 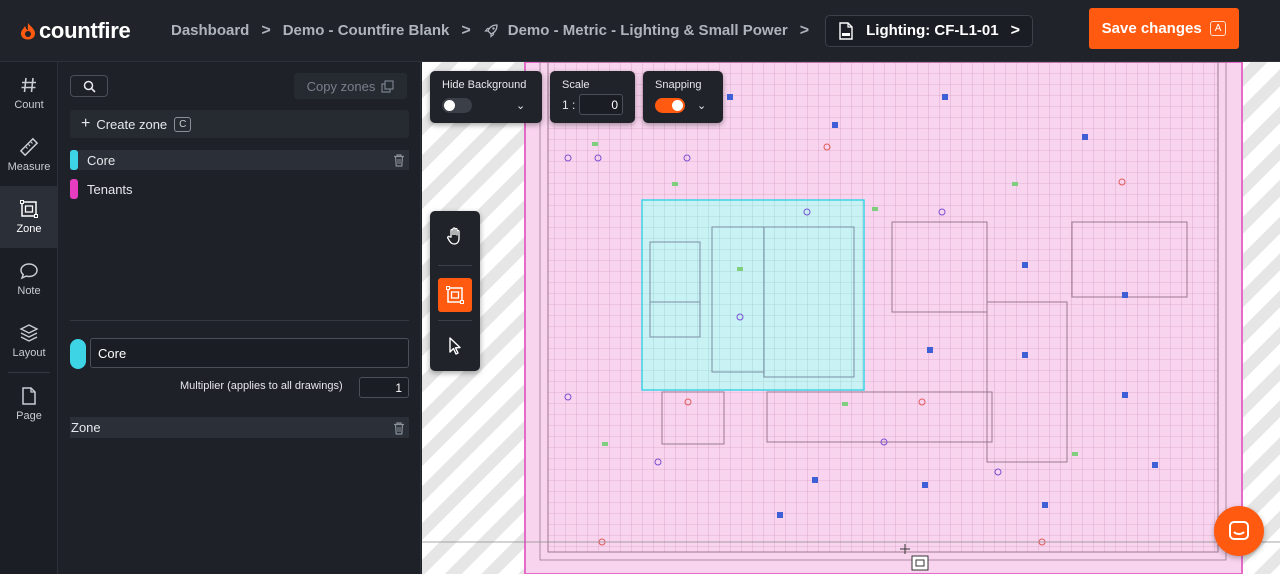 What do you see at coordinates (932, 30) in the screenshot?
I see `document-name: Lighting: CF-L1-01` at bounding box center [932, 30].